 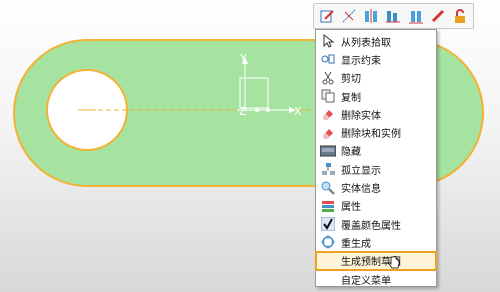 What do you see at coordinates (361, 61) in the screenshot?
I see `menu-item-label: 显示约束` at bounding box center [361, 61].